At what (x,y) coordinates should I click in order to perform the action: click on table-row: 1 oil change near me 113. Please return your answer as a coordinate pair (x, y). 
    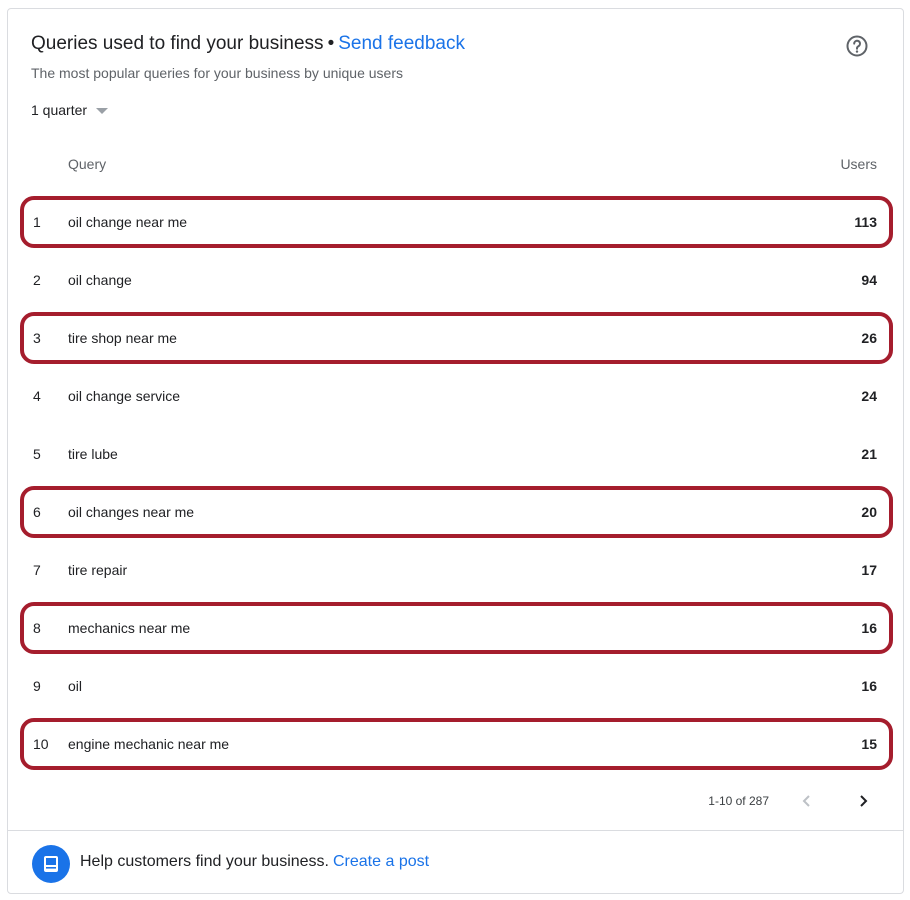
    Looking at the image, I should click on (455, 222).